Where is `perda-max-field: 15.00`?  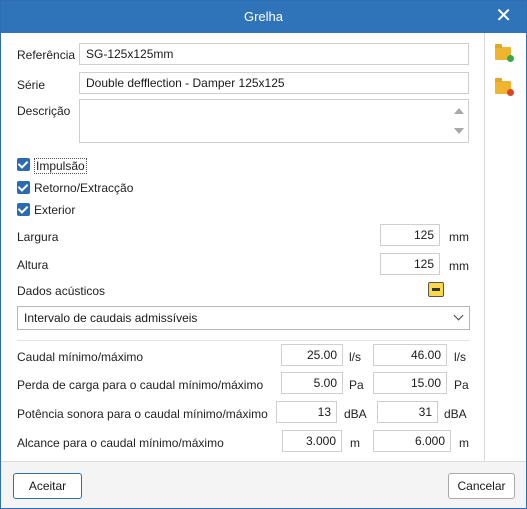
perda-max-field: 15.00 is located at coordinates (410, 383).